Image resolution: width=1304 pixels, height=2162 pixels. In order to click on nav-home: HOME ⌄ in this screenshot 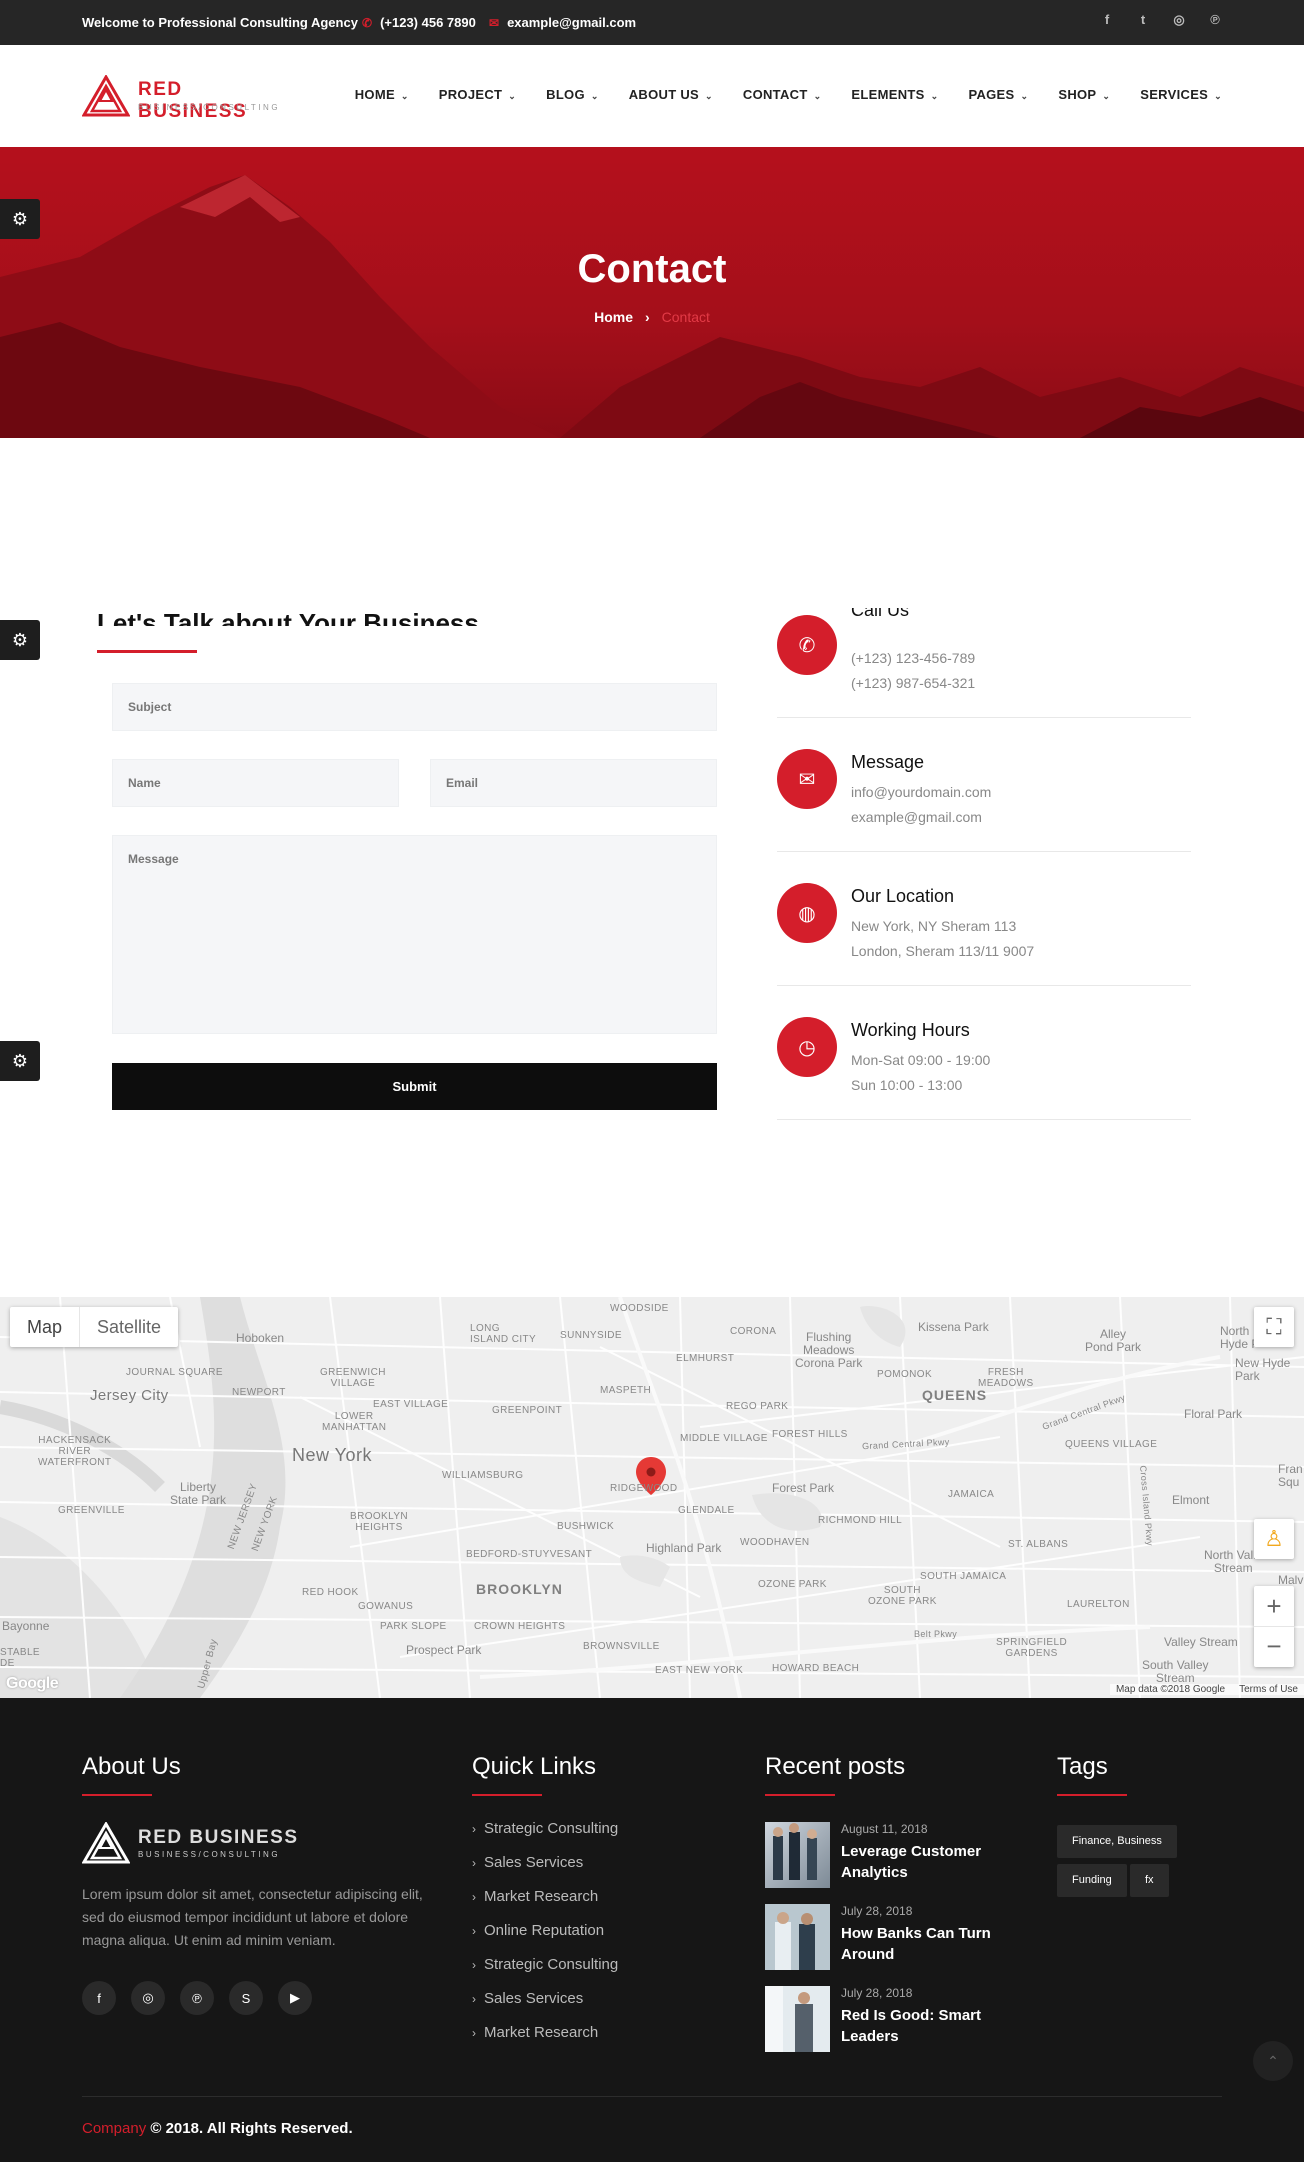, I will do `click(382, 94)`.